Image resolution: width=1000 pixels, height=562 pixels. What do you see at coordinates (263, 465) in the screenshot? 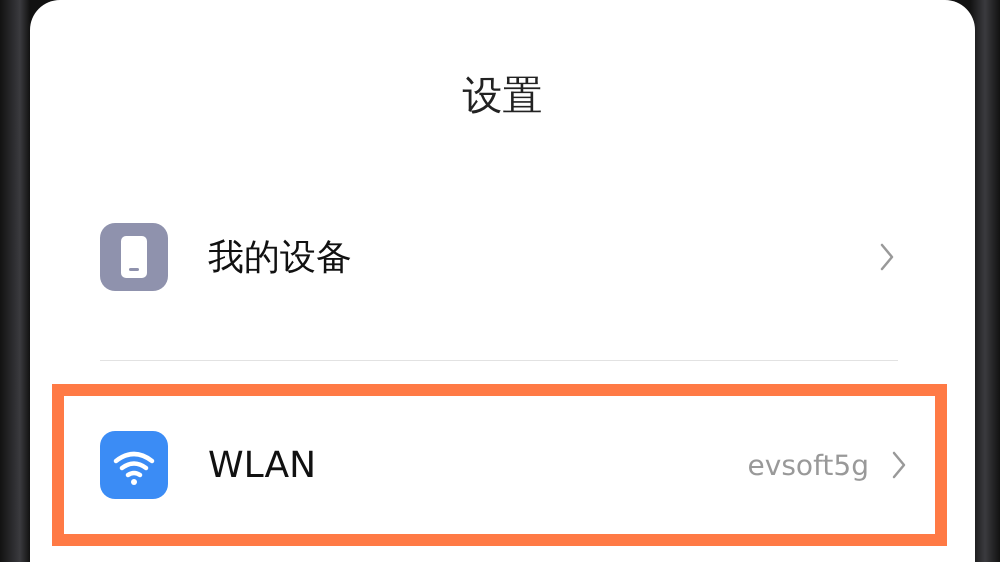
I see `row-label: WLAN` at bounding box center [263, 465].